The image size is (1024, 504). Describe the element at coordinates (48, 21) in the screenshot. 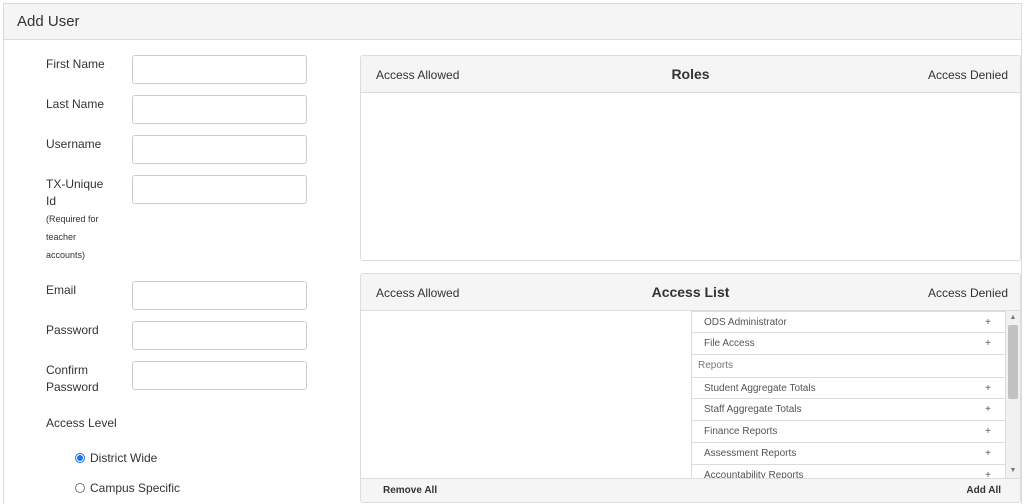

I see `page-title: Add User` at that location.